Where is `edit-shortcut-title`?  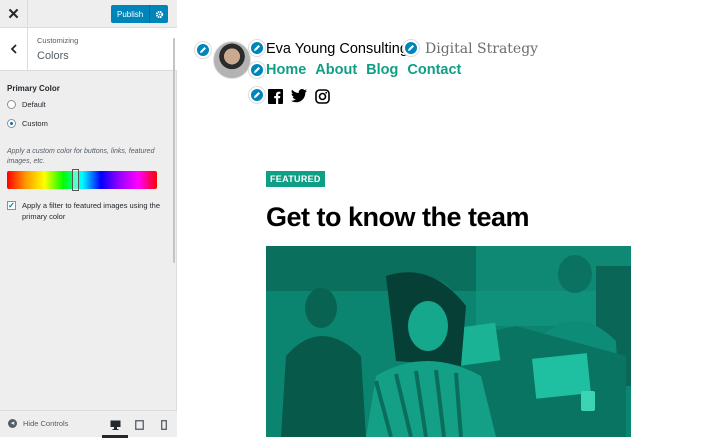 edit-shortcut-title is located at coordinates (257, 48).